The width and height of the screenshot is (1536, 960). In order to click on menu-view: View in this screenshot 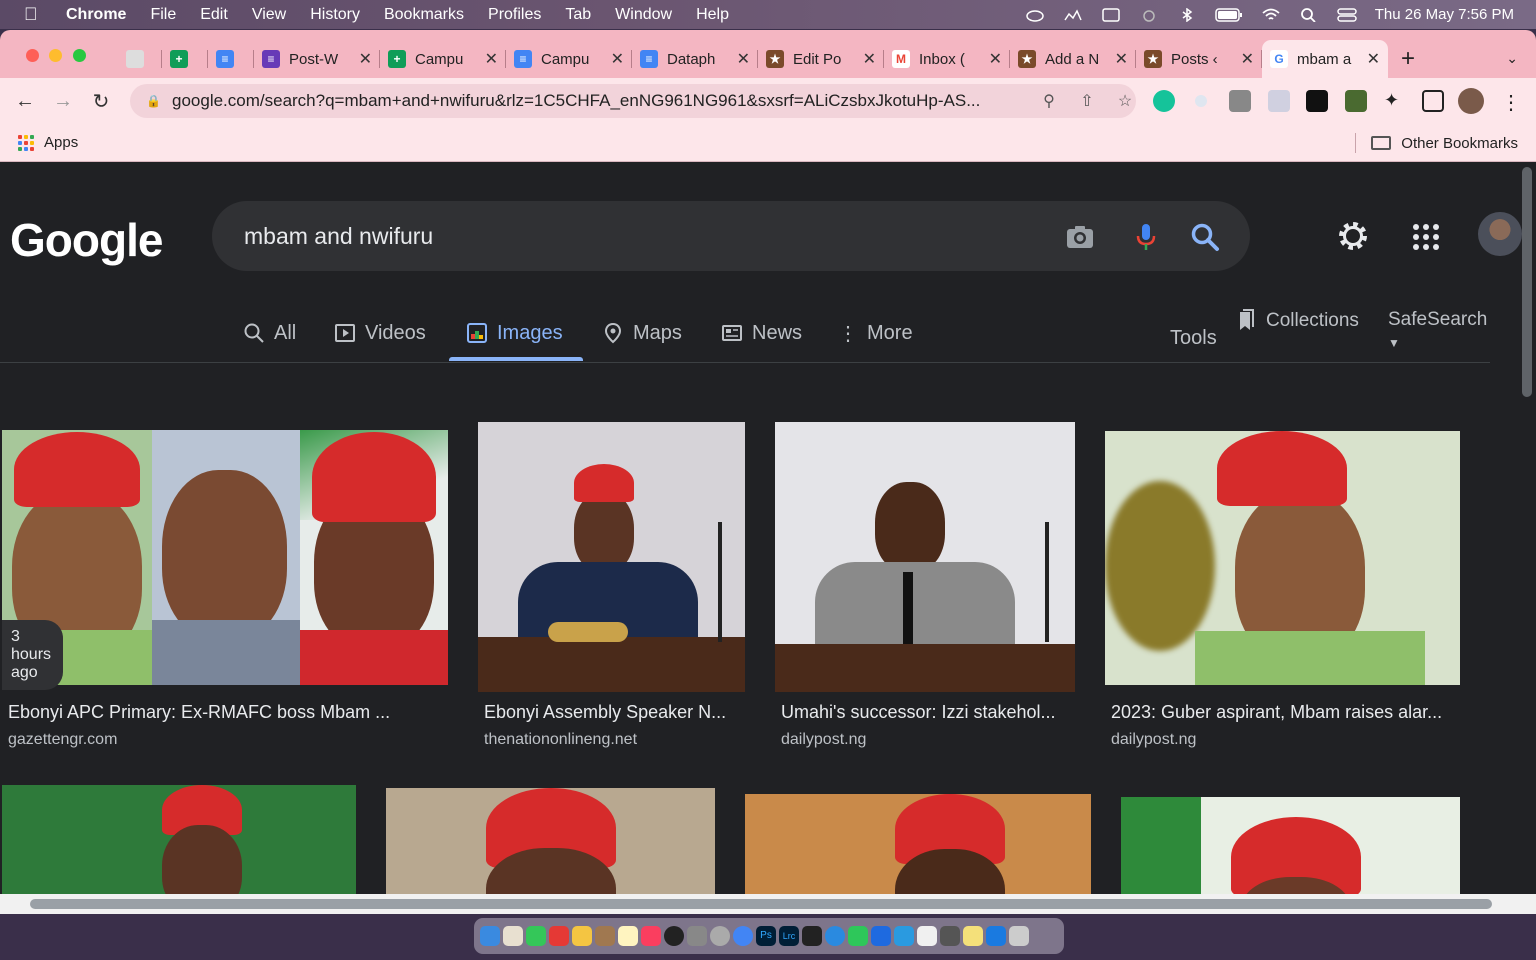, I will do `click(269, 15)`.